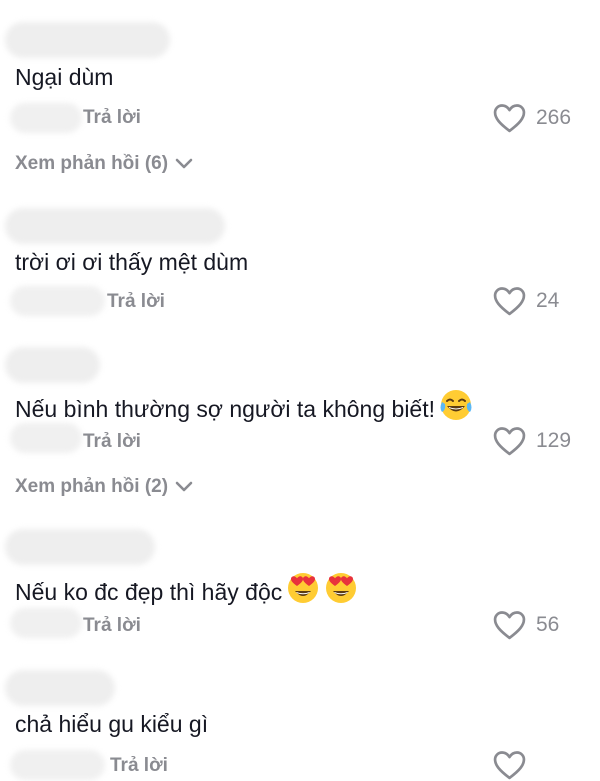 This screenshot has height=781, width=600. Describe the element at coordinates (548, 300) in the screenshot. I see `like-count: 24` at that location.